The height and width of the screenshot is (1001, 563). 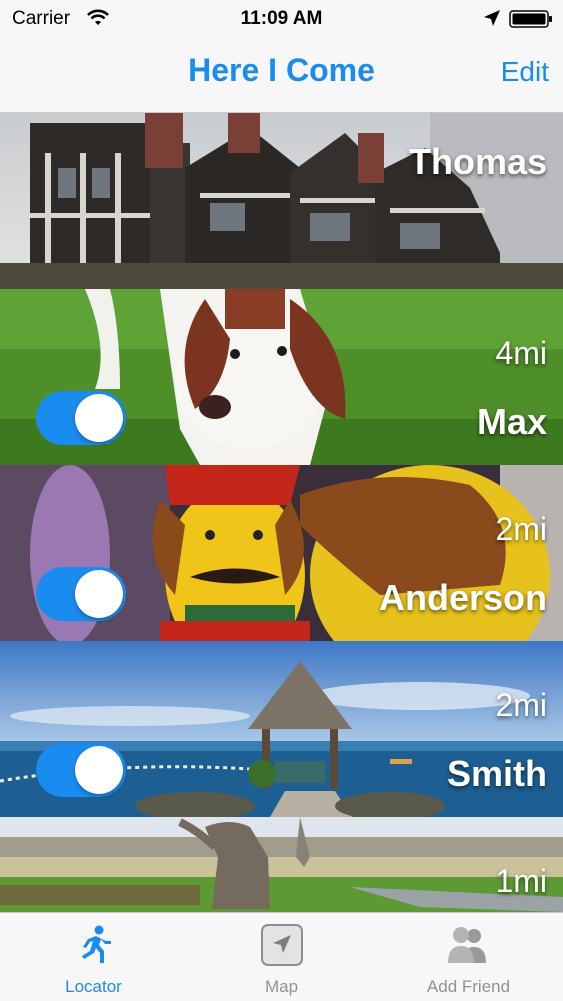 What do you see at coordinates (466, 945) in the screenshot?
I see `add-friend-icon` at bounding box center [466, 945].